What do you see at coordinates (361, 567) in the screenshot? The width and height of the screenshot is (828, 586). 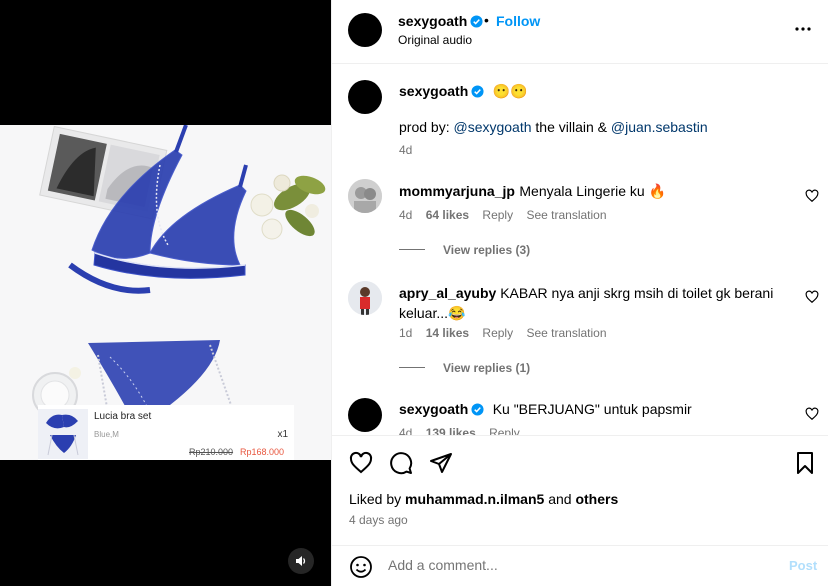 I see `emoji-icon` at bounding box center [361, 567].